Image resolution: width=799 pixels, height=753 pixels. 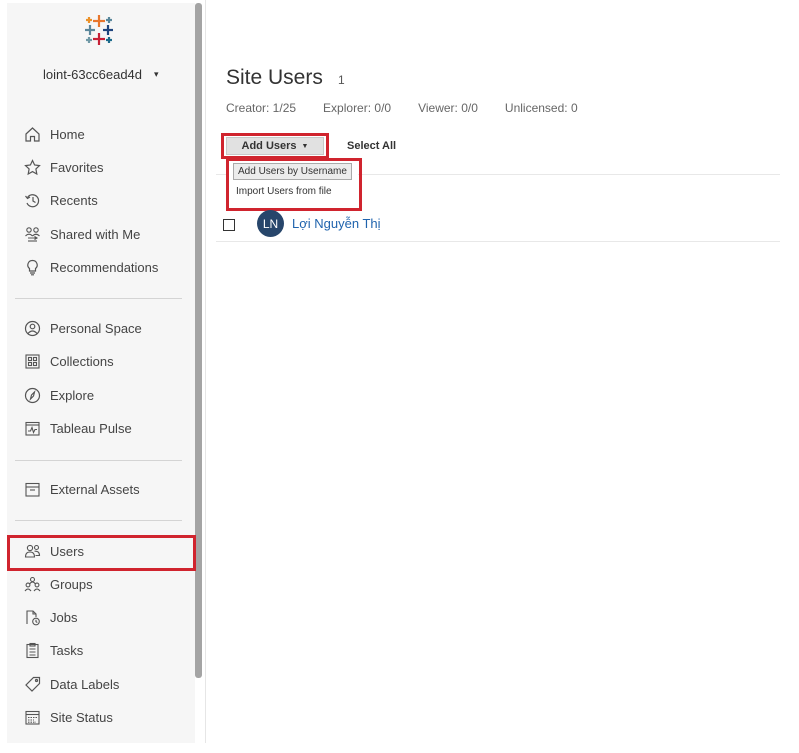 What do you see at coordinates (67, 650) in the screenshot?
I see `sidebar-item-label: Tasks` at bounding box center [67, 650].